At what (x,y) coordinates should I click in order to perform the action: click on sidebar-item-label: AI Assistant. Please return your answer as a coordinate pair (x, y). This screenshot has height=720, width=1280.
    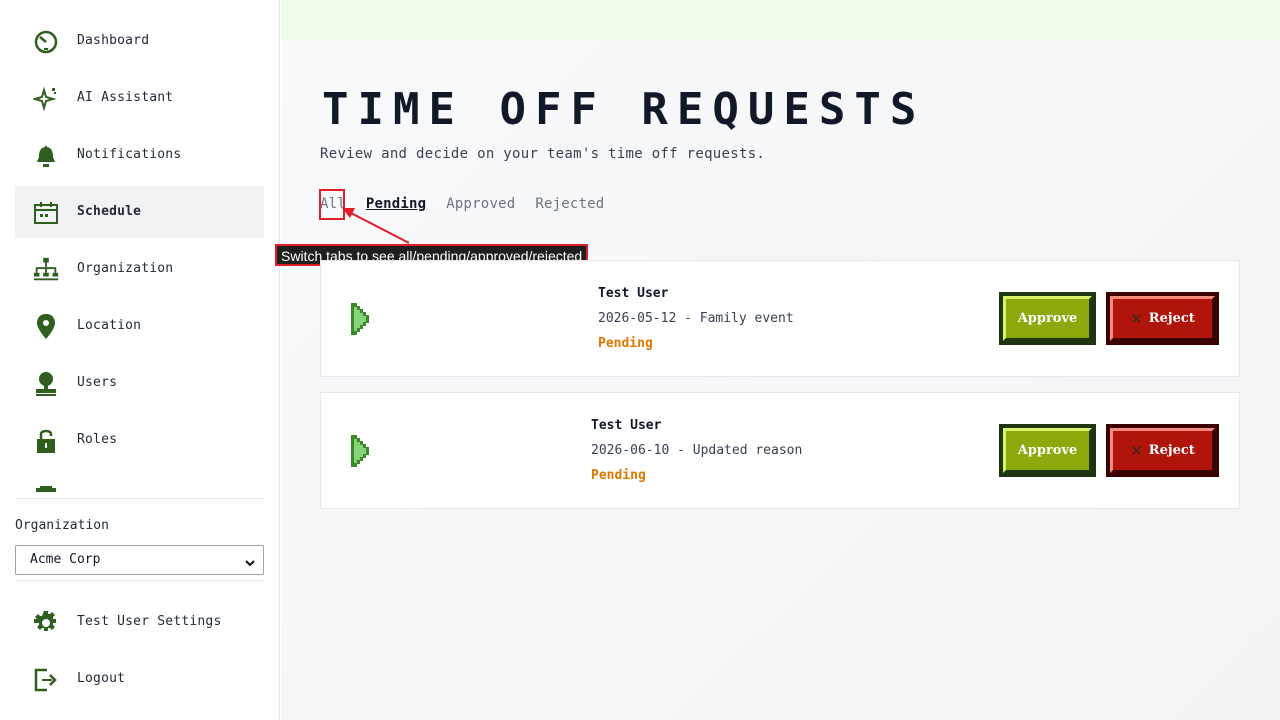
    Looking at the image, I should click on (125, 97).